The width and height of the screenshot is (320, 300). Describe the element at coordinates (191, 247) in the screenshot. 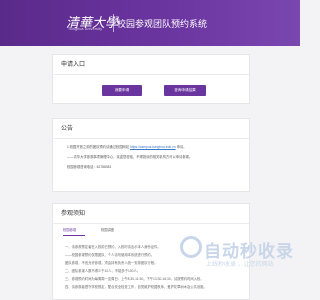

I see `watermark-logo-icon` at that location.